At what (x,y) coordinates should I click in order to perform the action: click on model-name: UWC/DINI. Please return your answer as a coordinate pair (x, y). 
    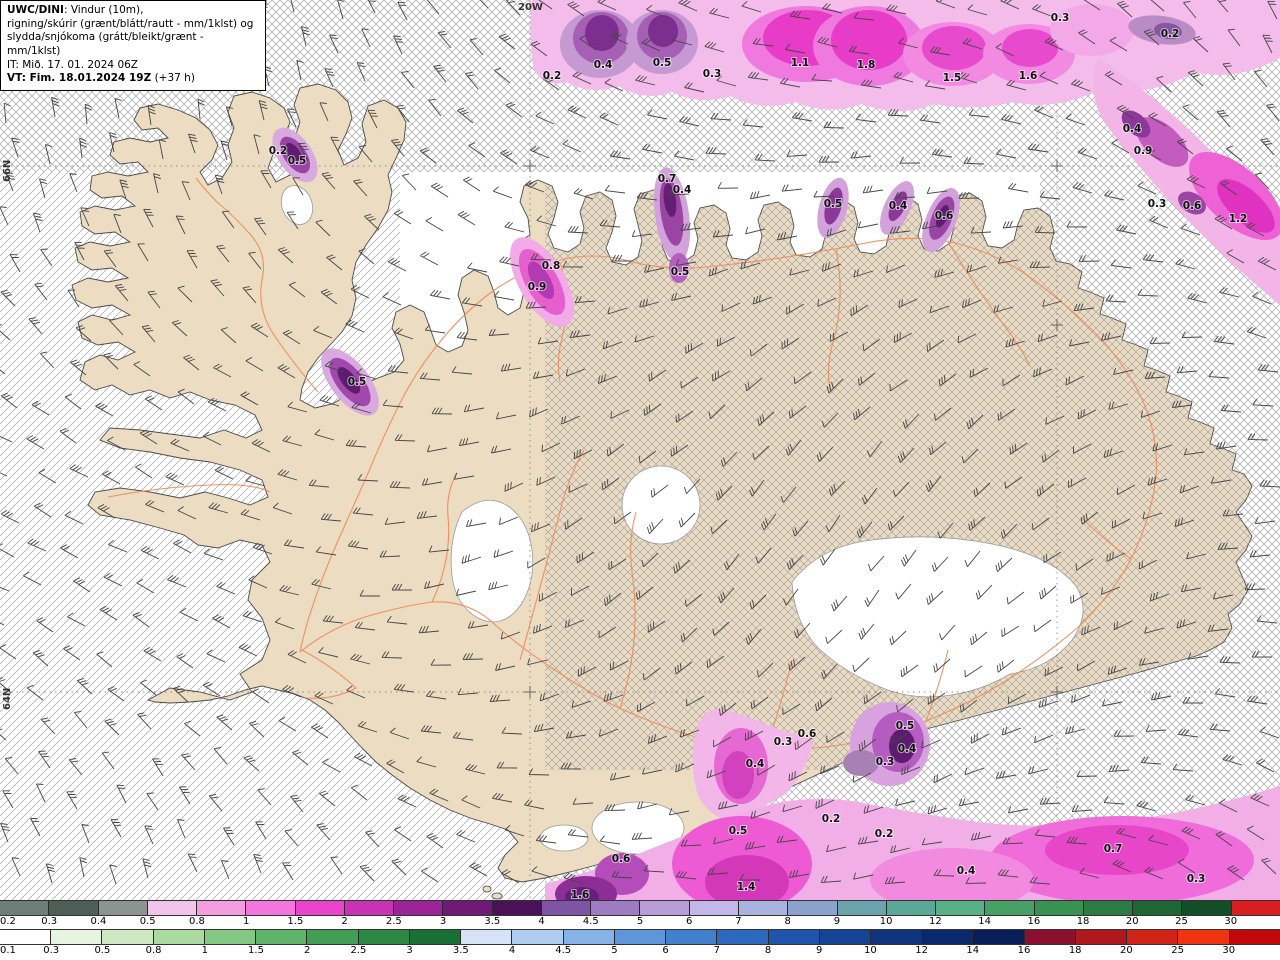
    Looking at the image, I should click on (35, 10).